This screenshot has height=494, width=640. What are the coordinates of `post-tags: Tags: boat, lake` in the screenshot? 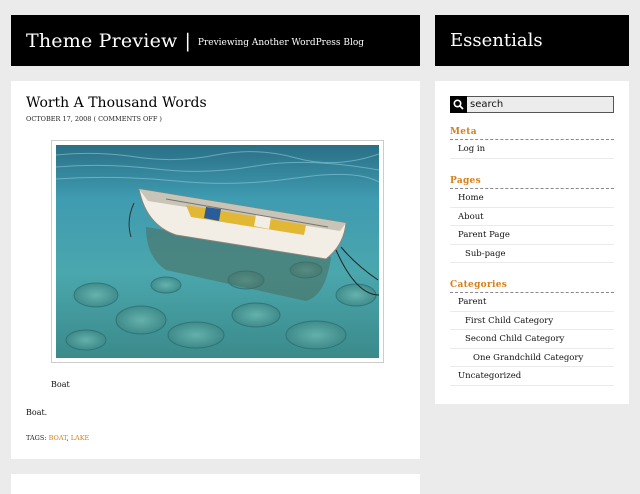 It's located at (57, 438).